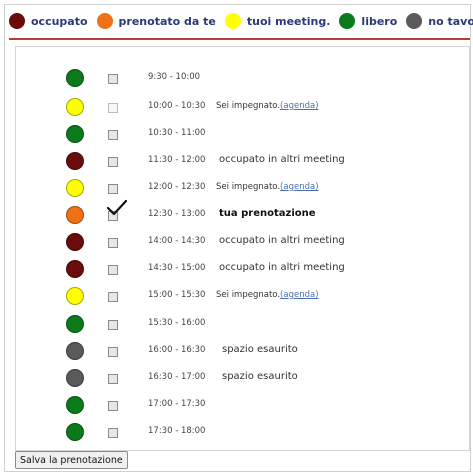 The height and width of the screenshot is (474, 473). Describe the element at coordinates (243, 406) in the screenshot. I see `slot-row: 17:00 - 17:30` at that location.